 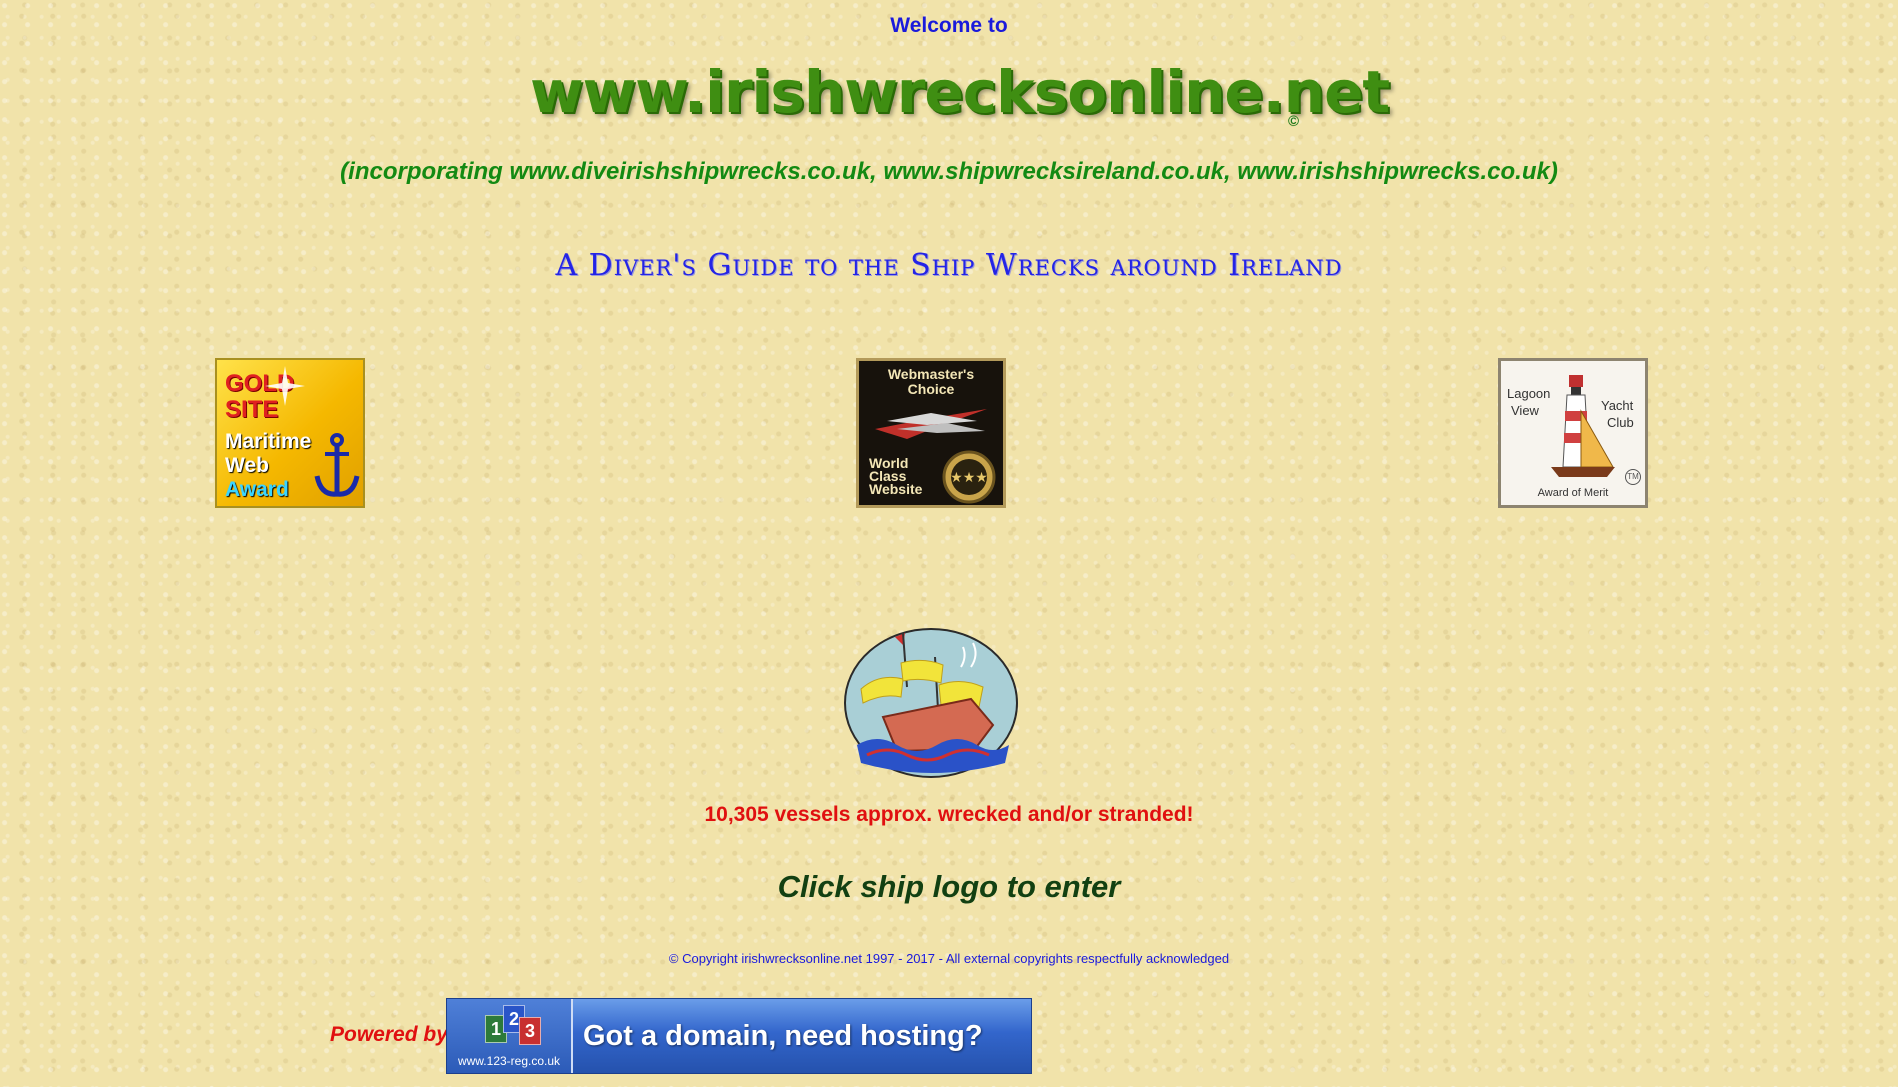 I want to click on award-gold-line-4: Web, so click(x=247, y=465).